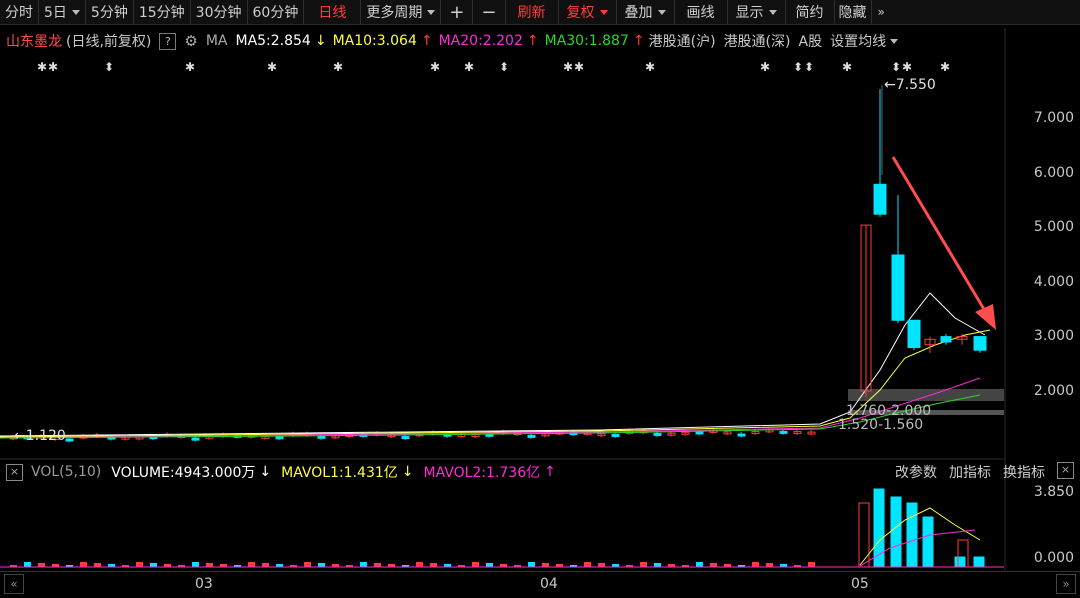  Describe the element at coordinates (66, 472) in the screenshot. I see `vol-label: VOL(5,10)` at that location.